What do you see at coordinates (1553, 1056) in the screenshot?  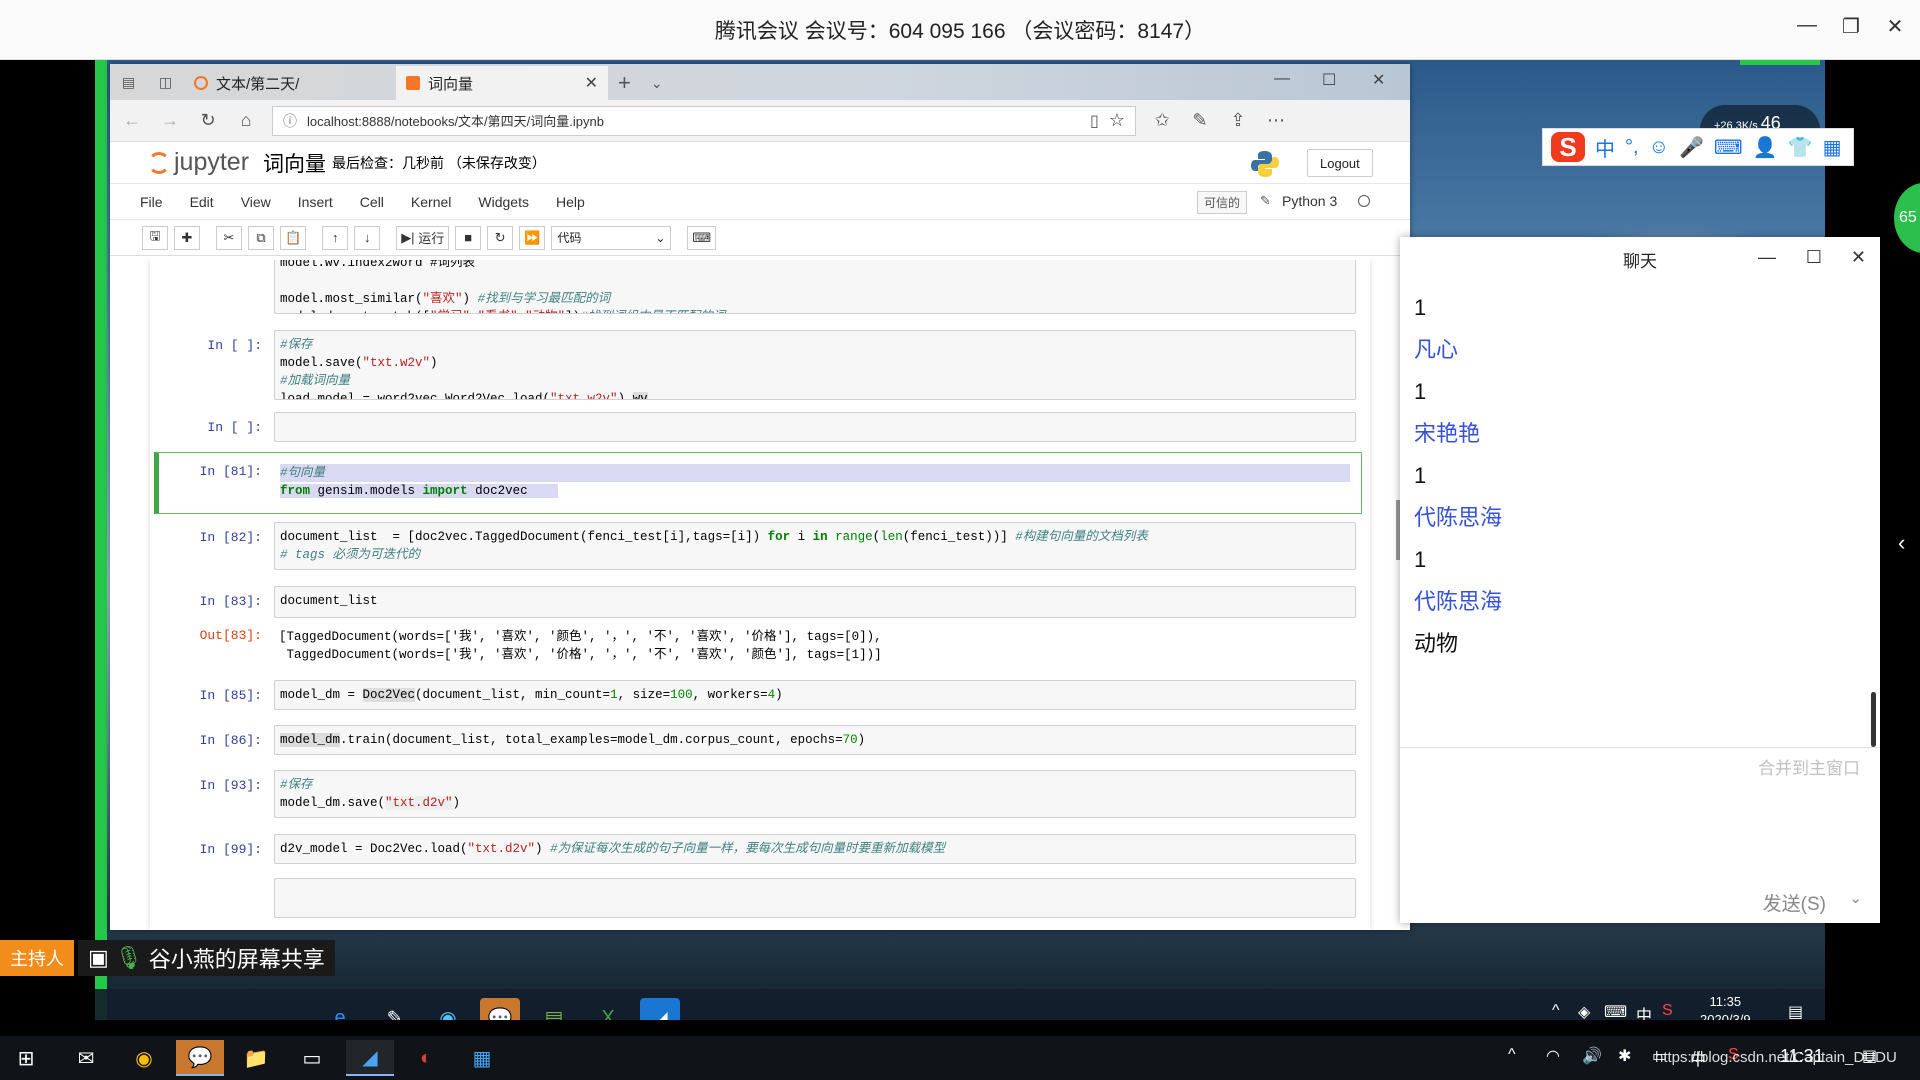 I see `wifi-icon: ◠` at bounding box center [1553, 1056].